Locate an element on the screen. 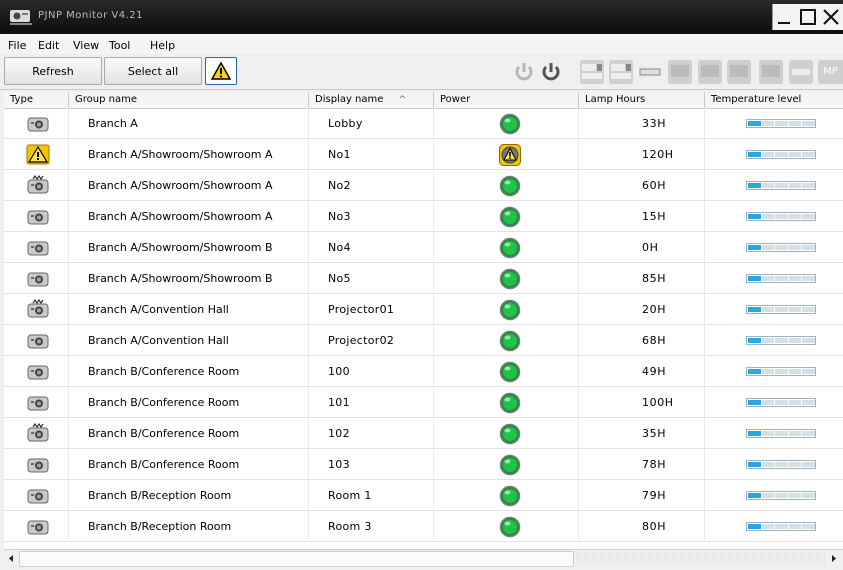 This screenshot has width=843, height=570. table-row: Branch A/Convention Hall Projector02 68H is located at coordinates (423, 340).